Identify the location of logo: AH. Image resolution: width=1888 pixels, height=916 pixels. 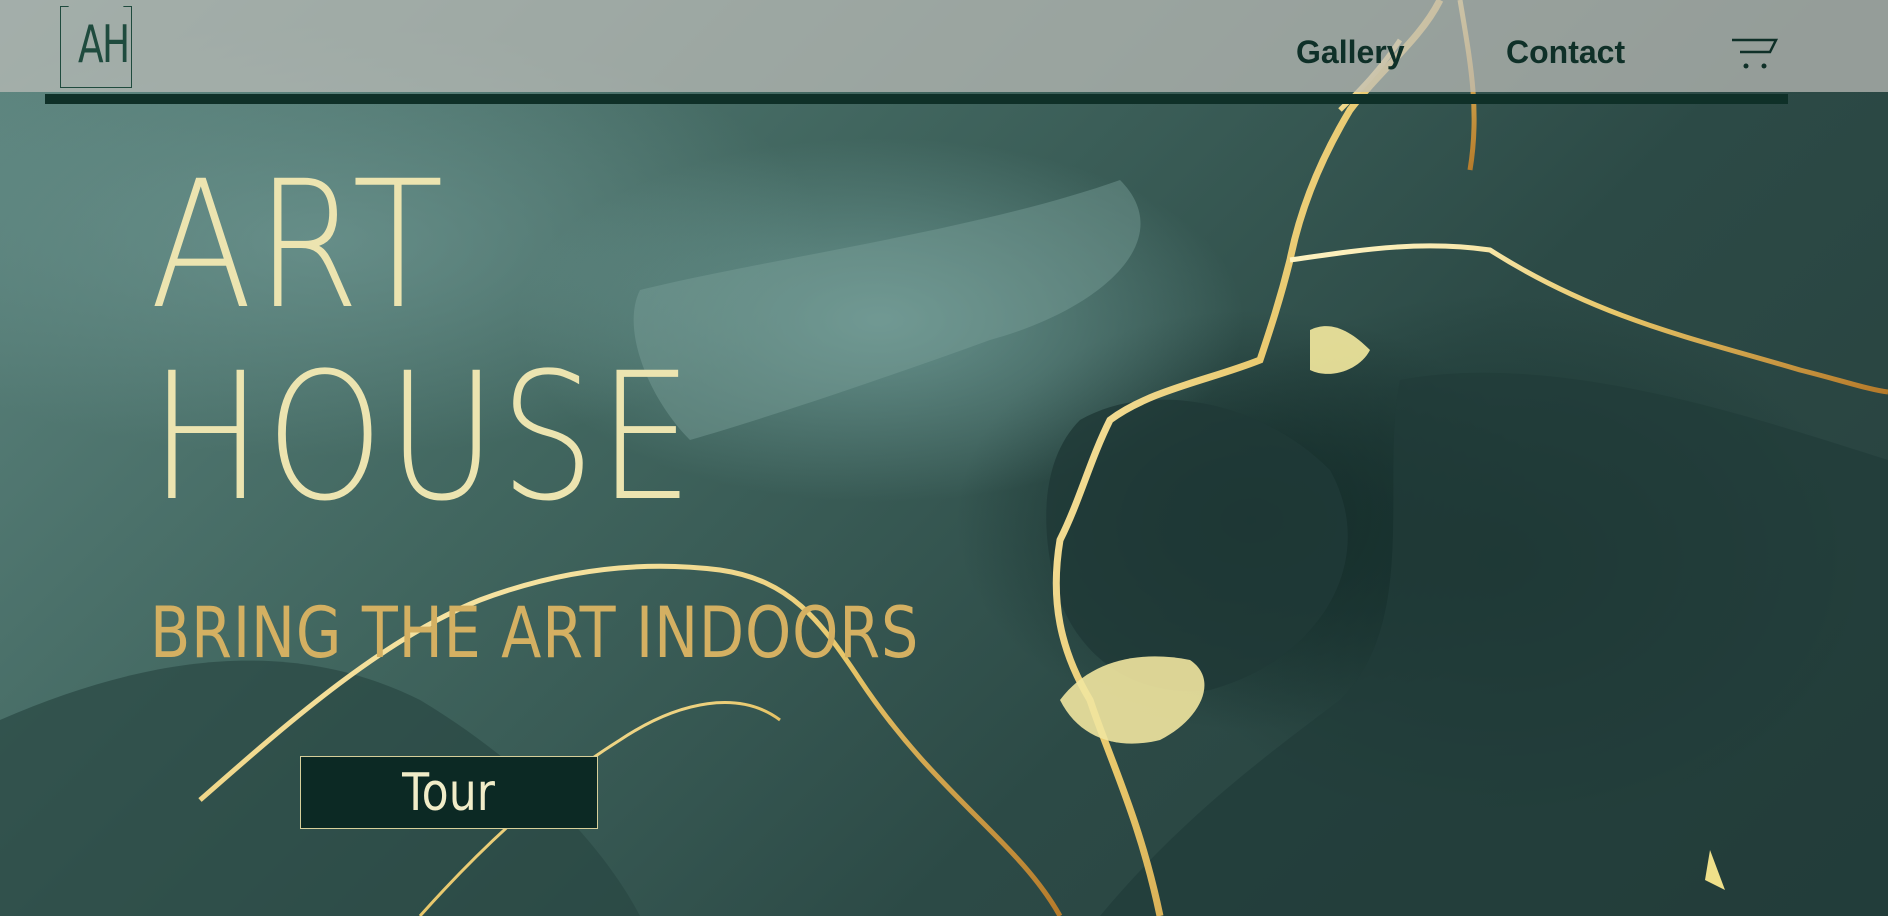
(96, 47).